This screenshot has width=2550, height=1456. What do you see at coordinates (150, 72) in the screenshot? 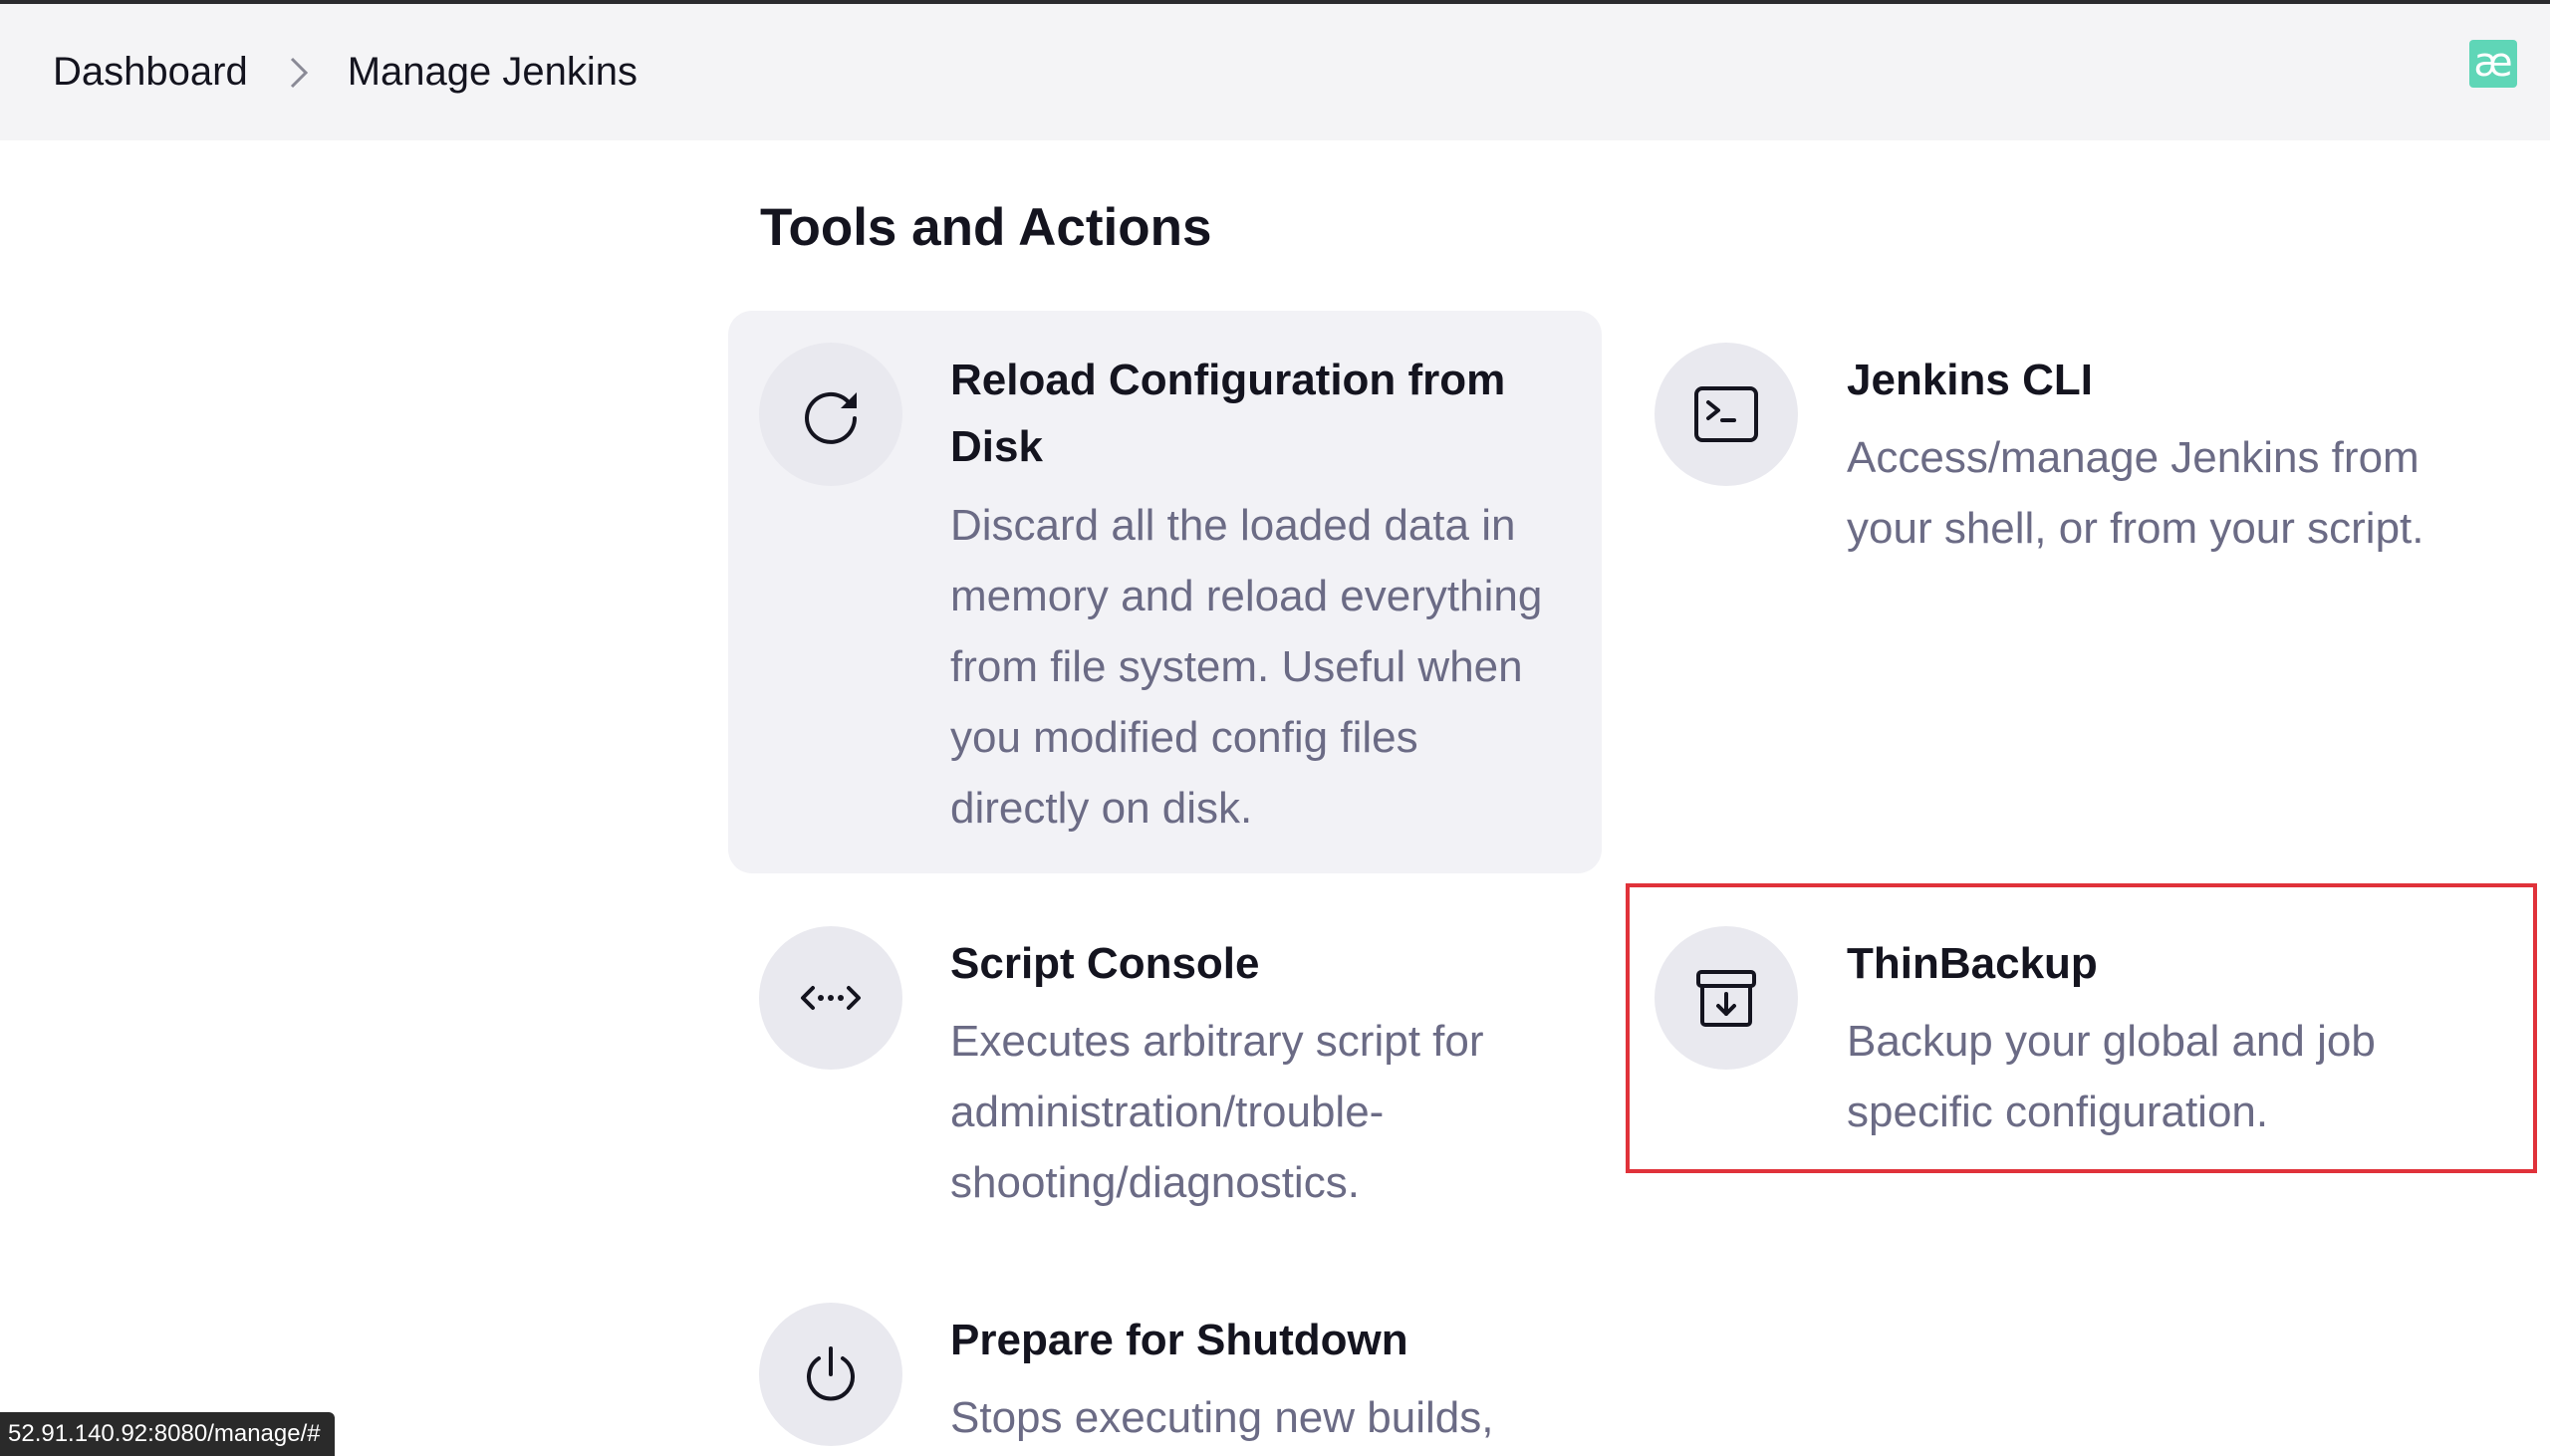
I see `breadcrumb-dashboard: Dashboard` at bounding box center [150, 72].